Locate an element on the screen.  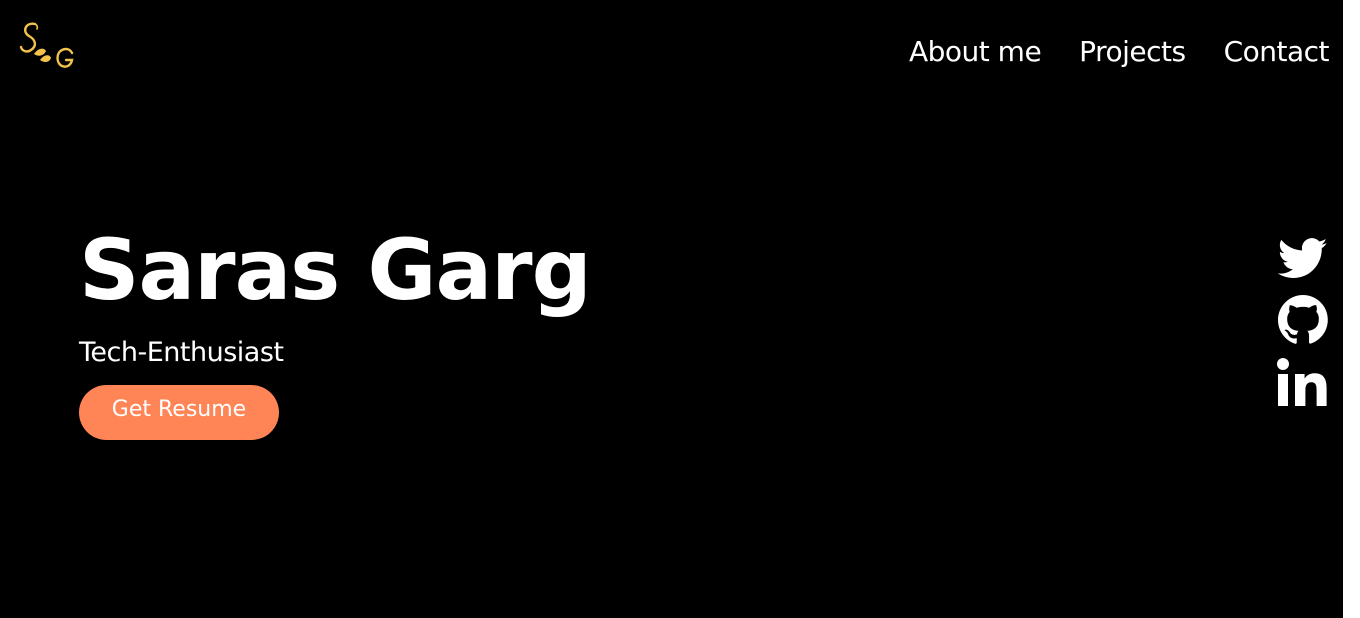
sg-logo-icon is located at coordinates (46, 45).